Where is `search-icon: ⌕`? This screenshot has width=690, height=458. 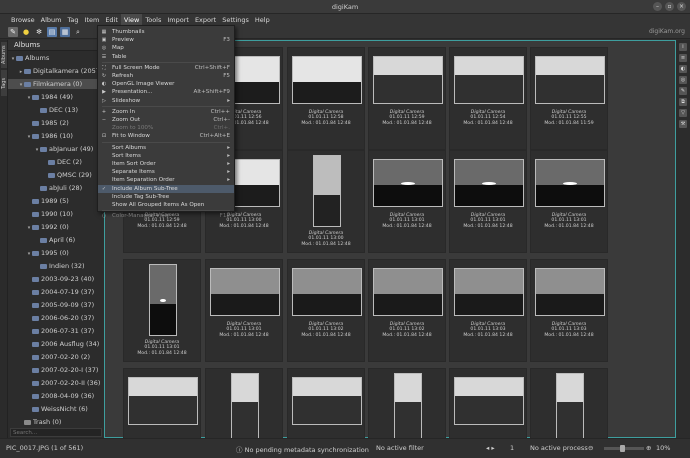
search-icon: ⌕ is located at coordinates (78, 32).